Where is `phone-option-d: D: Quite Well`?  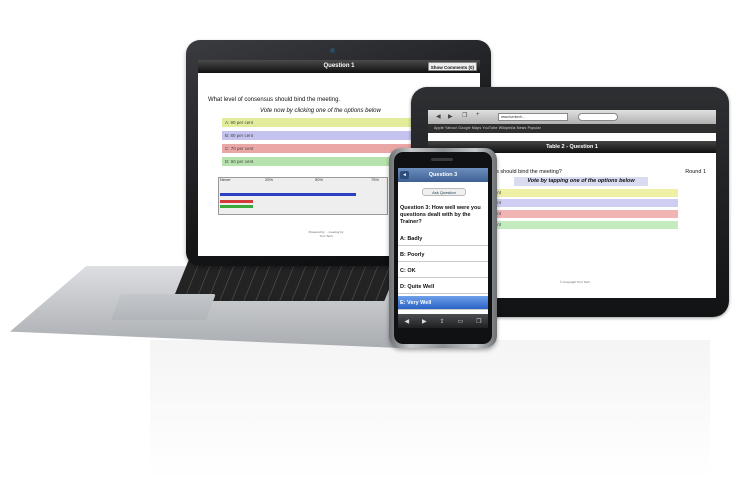
phone-option-d: D: Quite Well is located at coordinates (443, 287).